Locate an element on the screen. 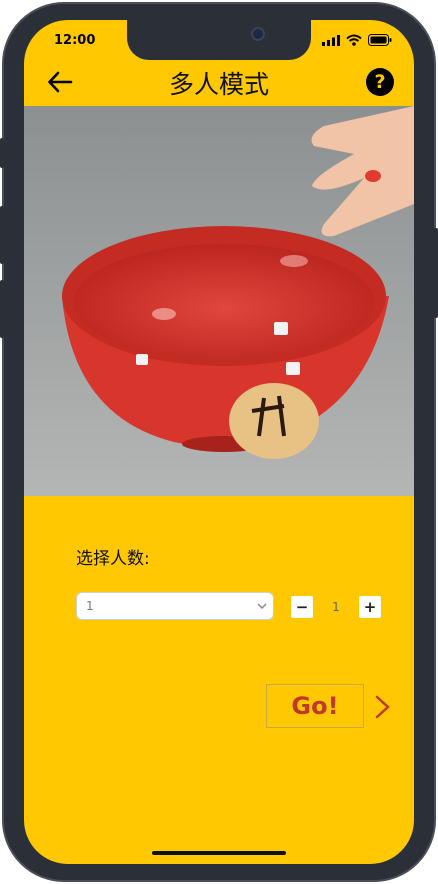  notch is located at coordinates (219, 40).